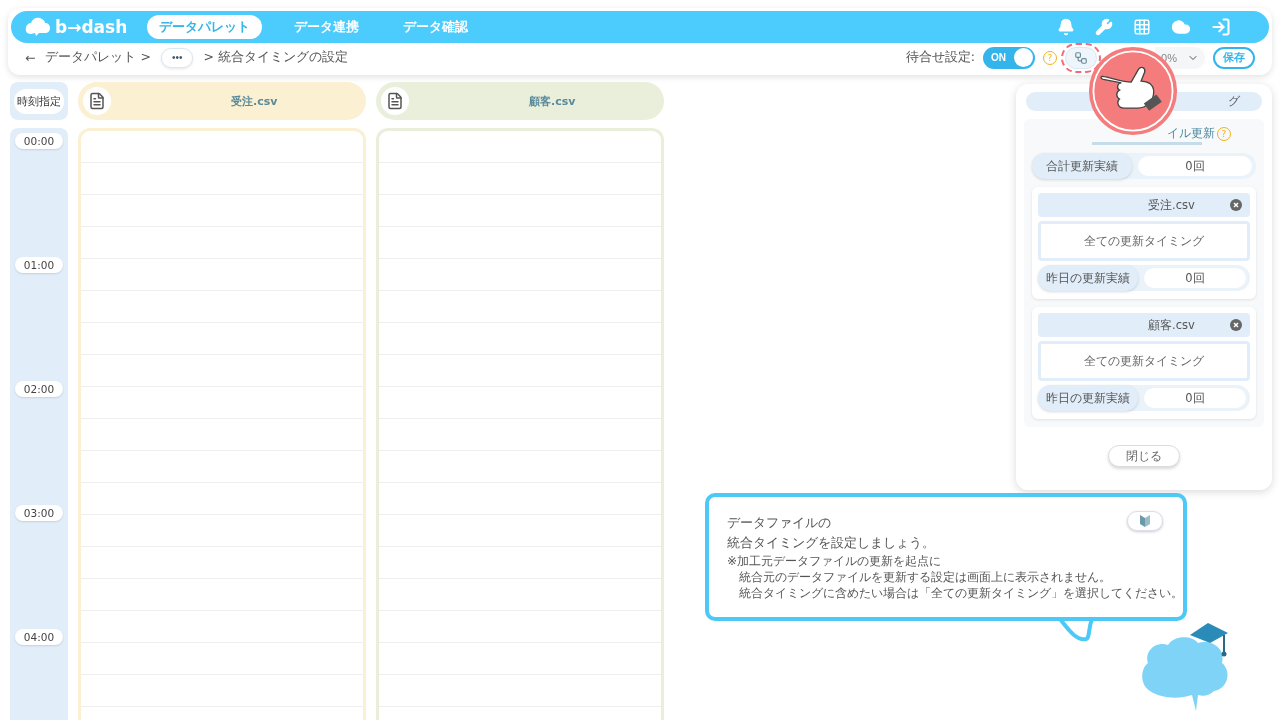  I want to click on cloud-icon, so click(1181, 27).